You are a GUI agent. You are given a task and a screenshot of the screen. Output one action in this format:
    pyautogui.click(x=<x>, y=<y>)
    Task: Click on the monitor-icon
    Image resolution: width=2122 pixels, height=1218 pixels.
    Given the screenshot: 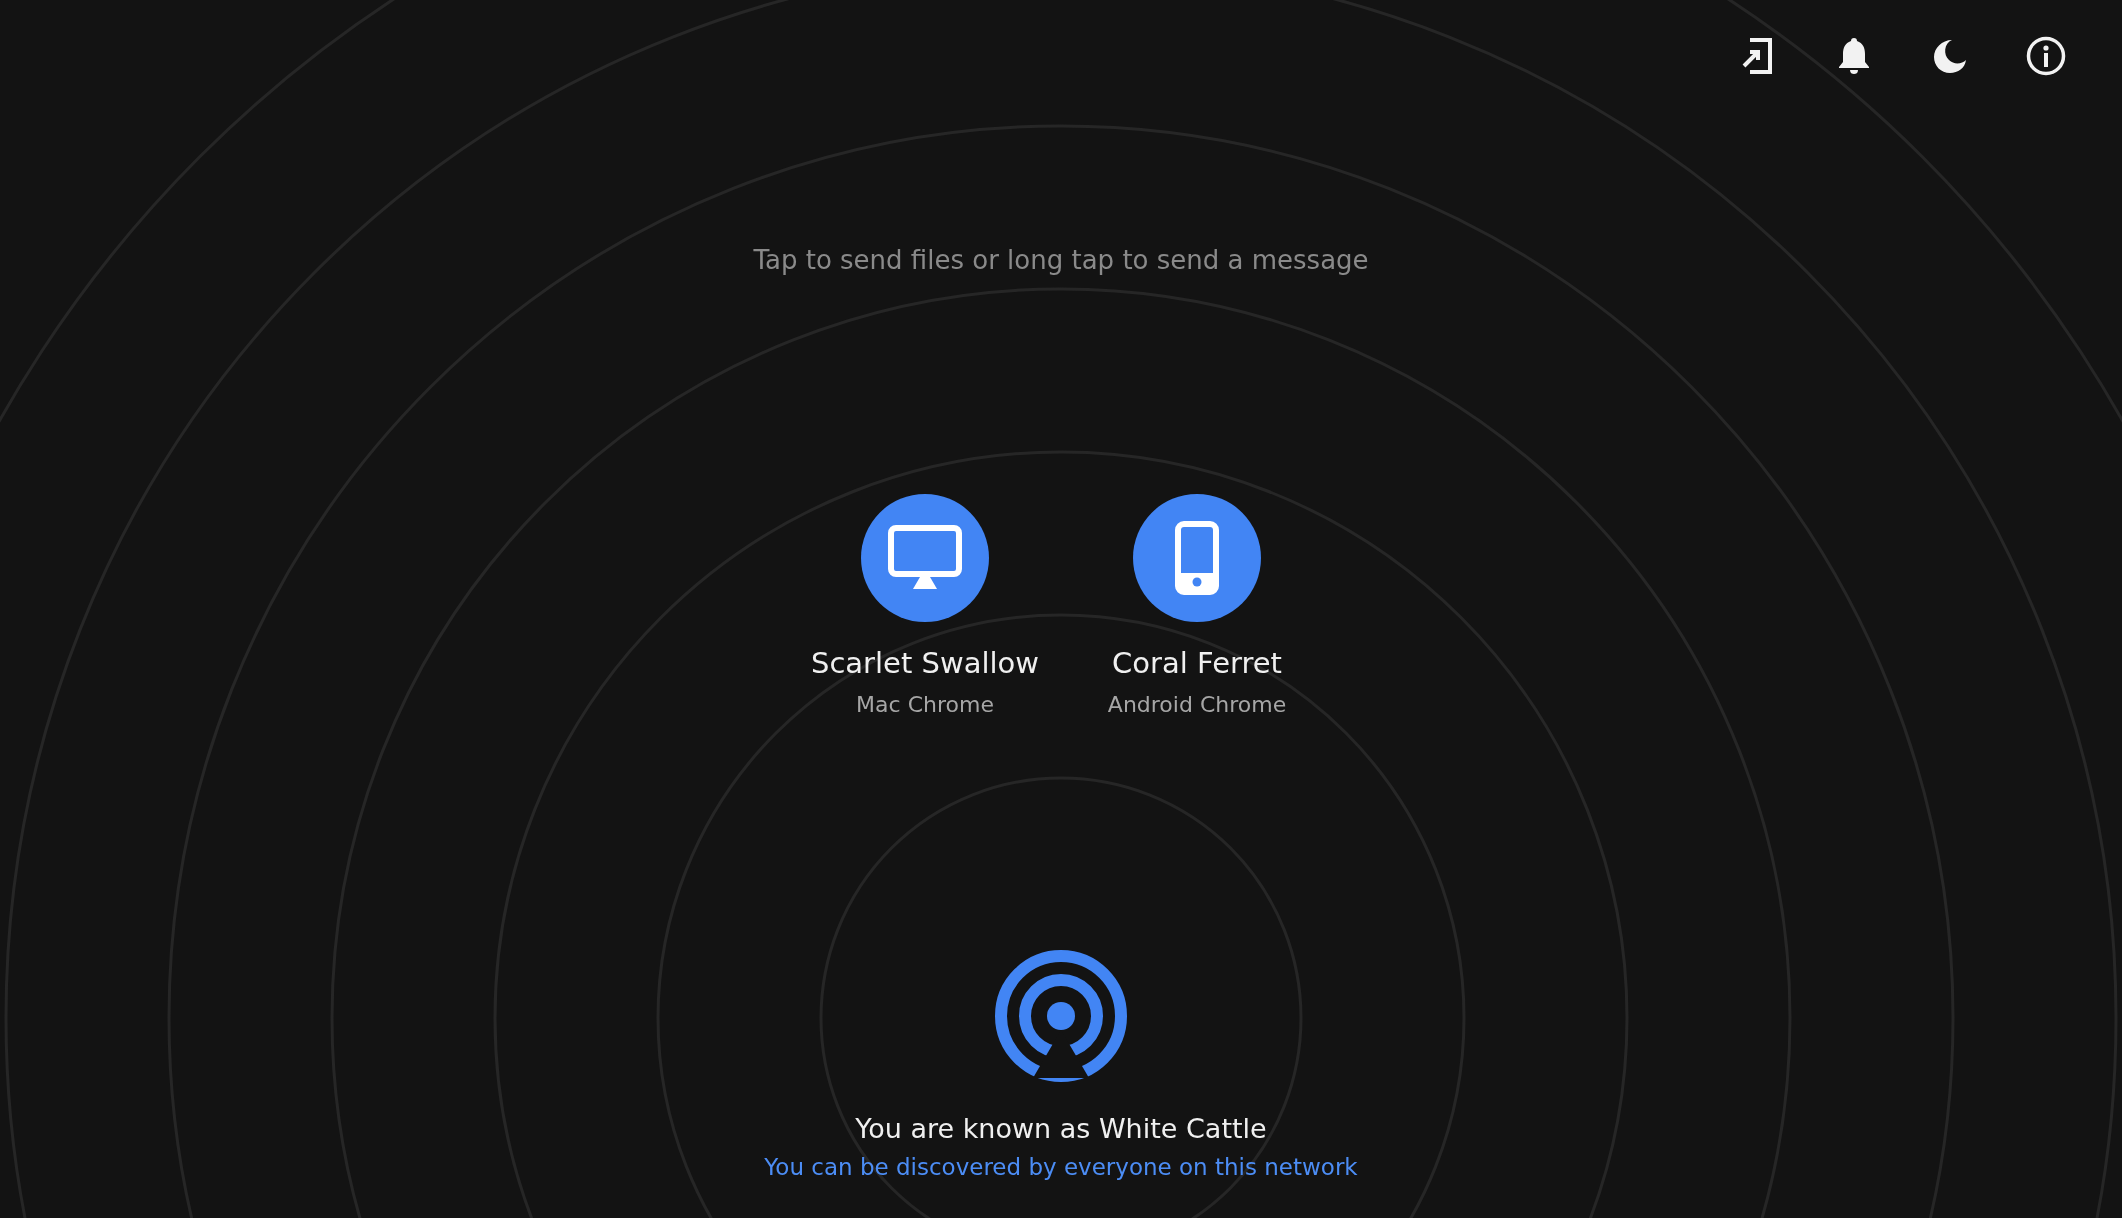 What is the action you would take?
    pyautogui.click(x=925, y=558)
    